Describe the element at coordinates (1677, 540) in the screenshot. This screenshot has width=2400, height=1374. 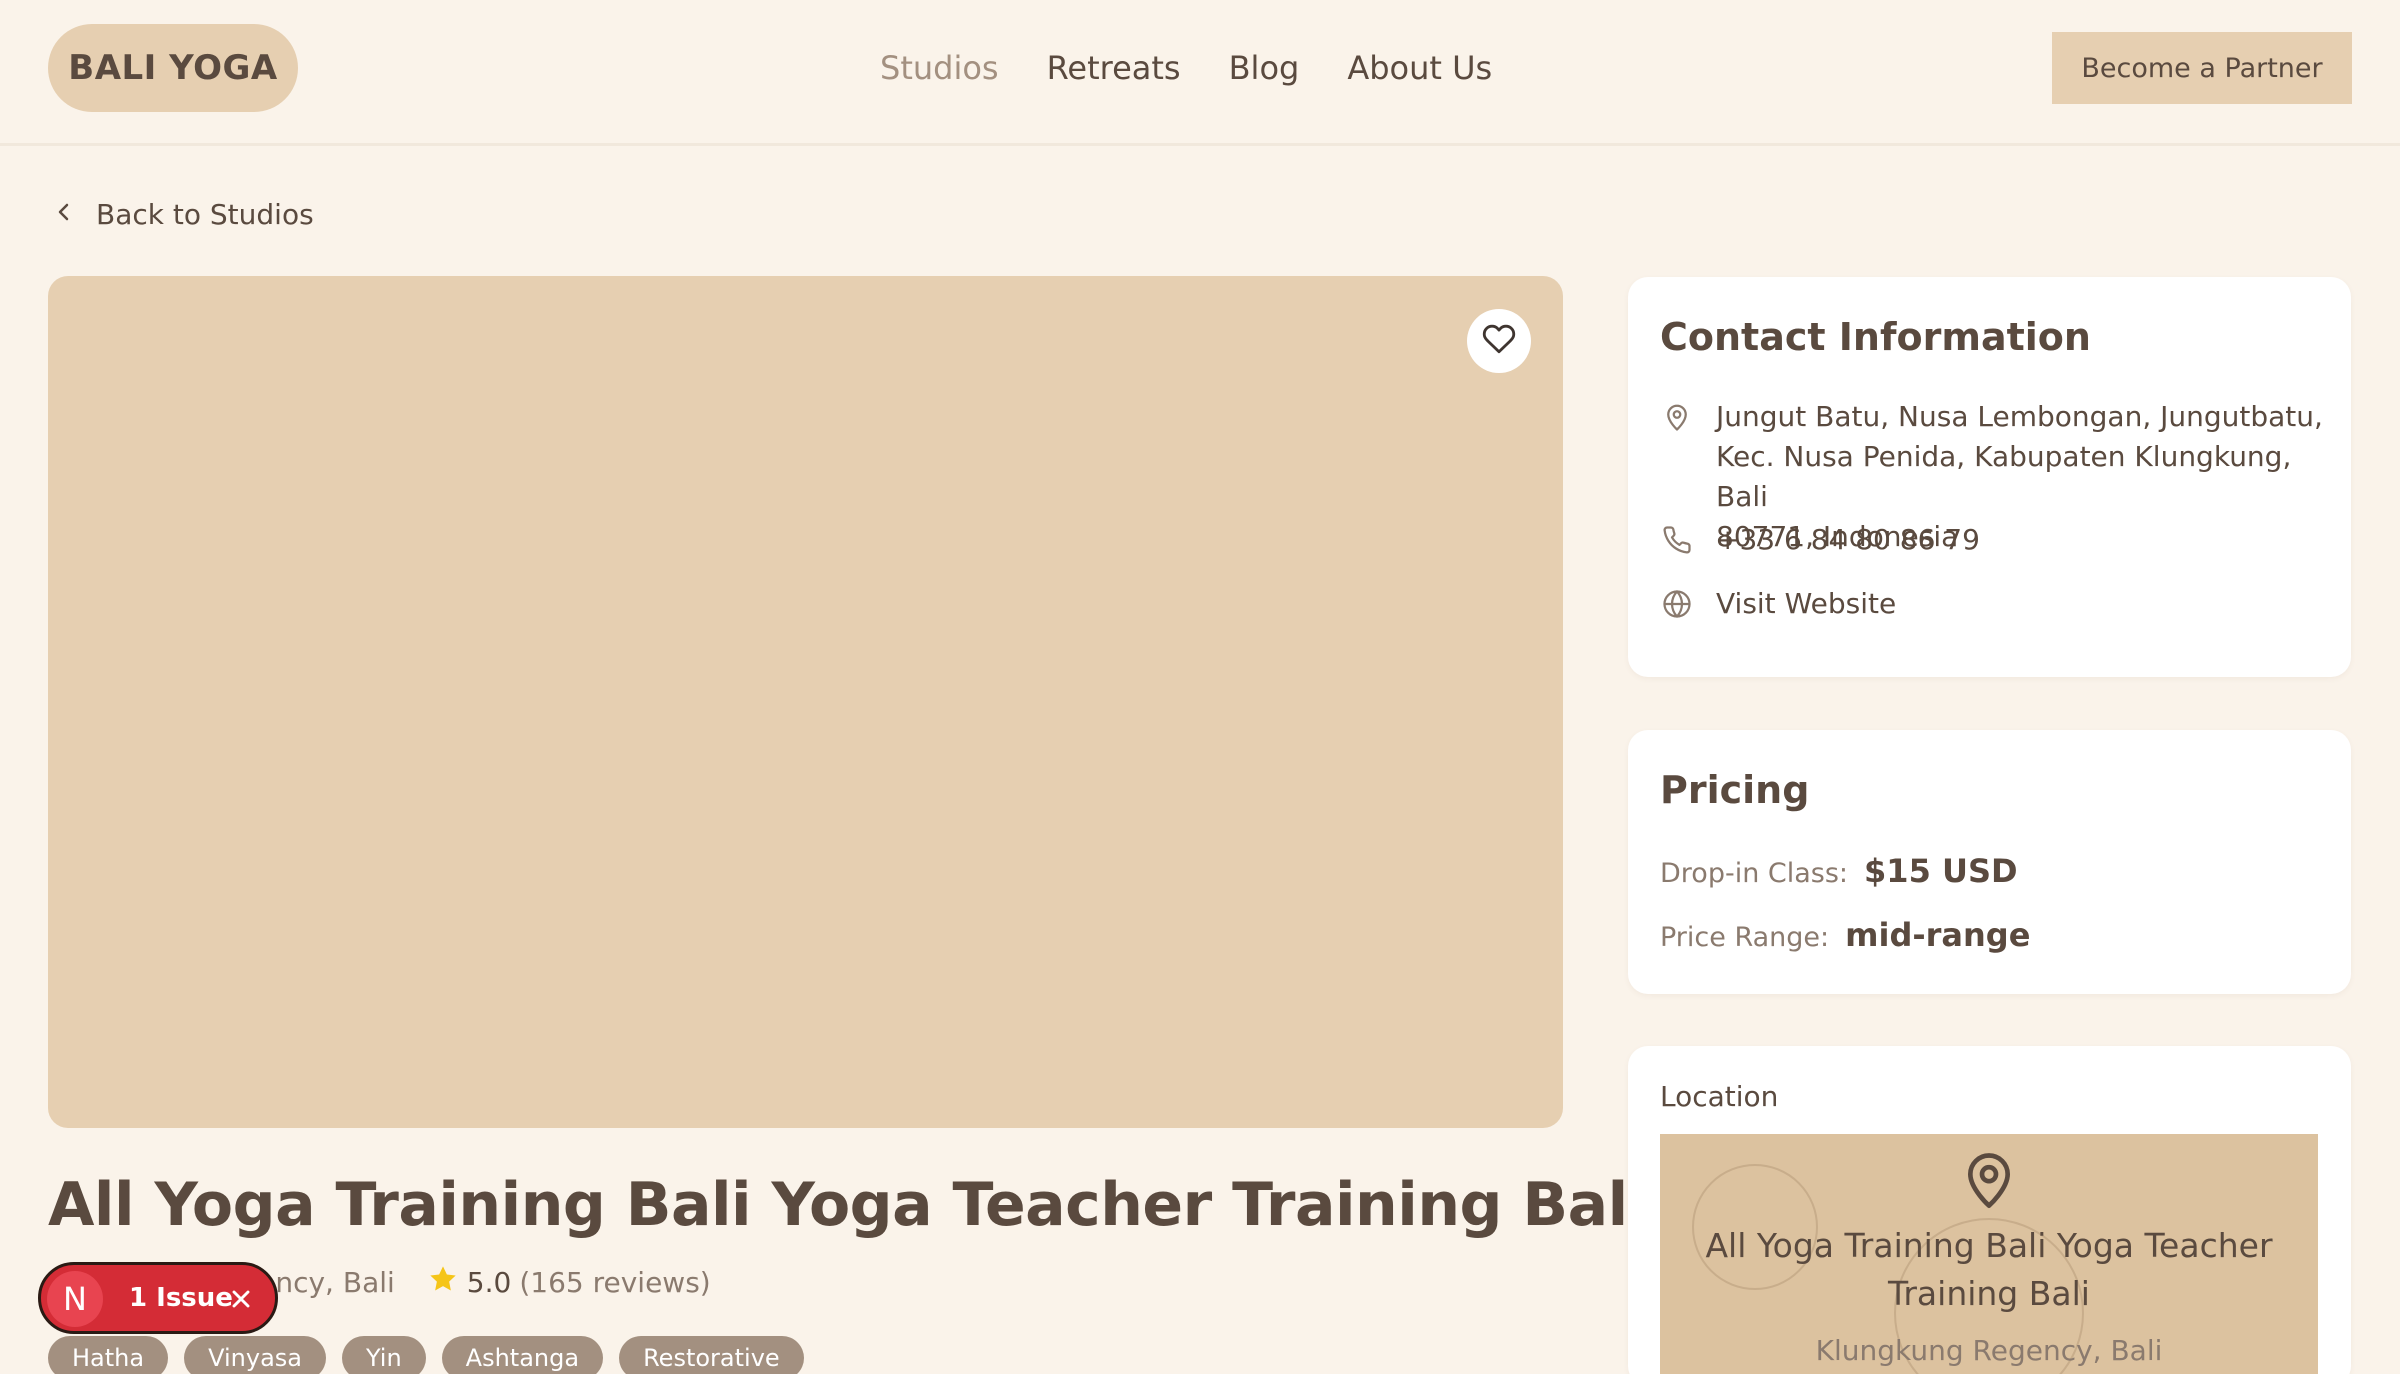
I see `phone-icon` at that location.